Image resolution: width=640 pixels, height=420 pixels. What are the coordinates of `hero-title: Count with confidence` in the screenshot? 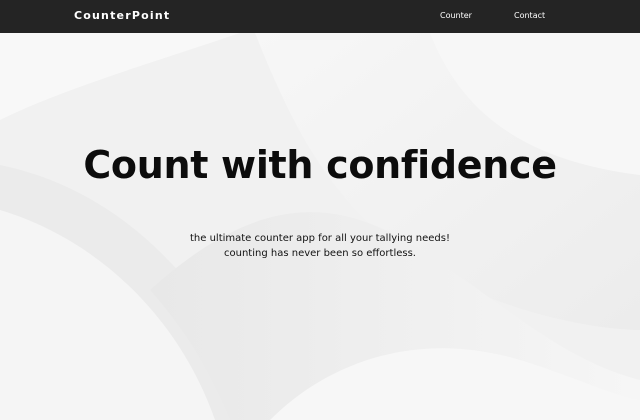 It's located at (320, 165).